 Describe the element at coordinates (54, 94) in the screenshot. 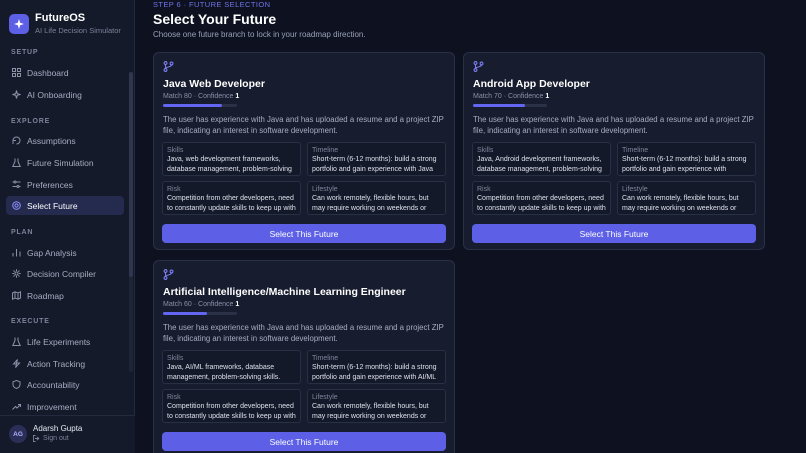

I see `sidebar-item-label: AI Onboarding` at that location.